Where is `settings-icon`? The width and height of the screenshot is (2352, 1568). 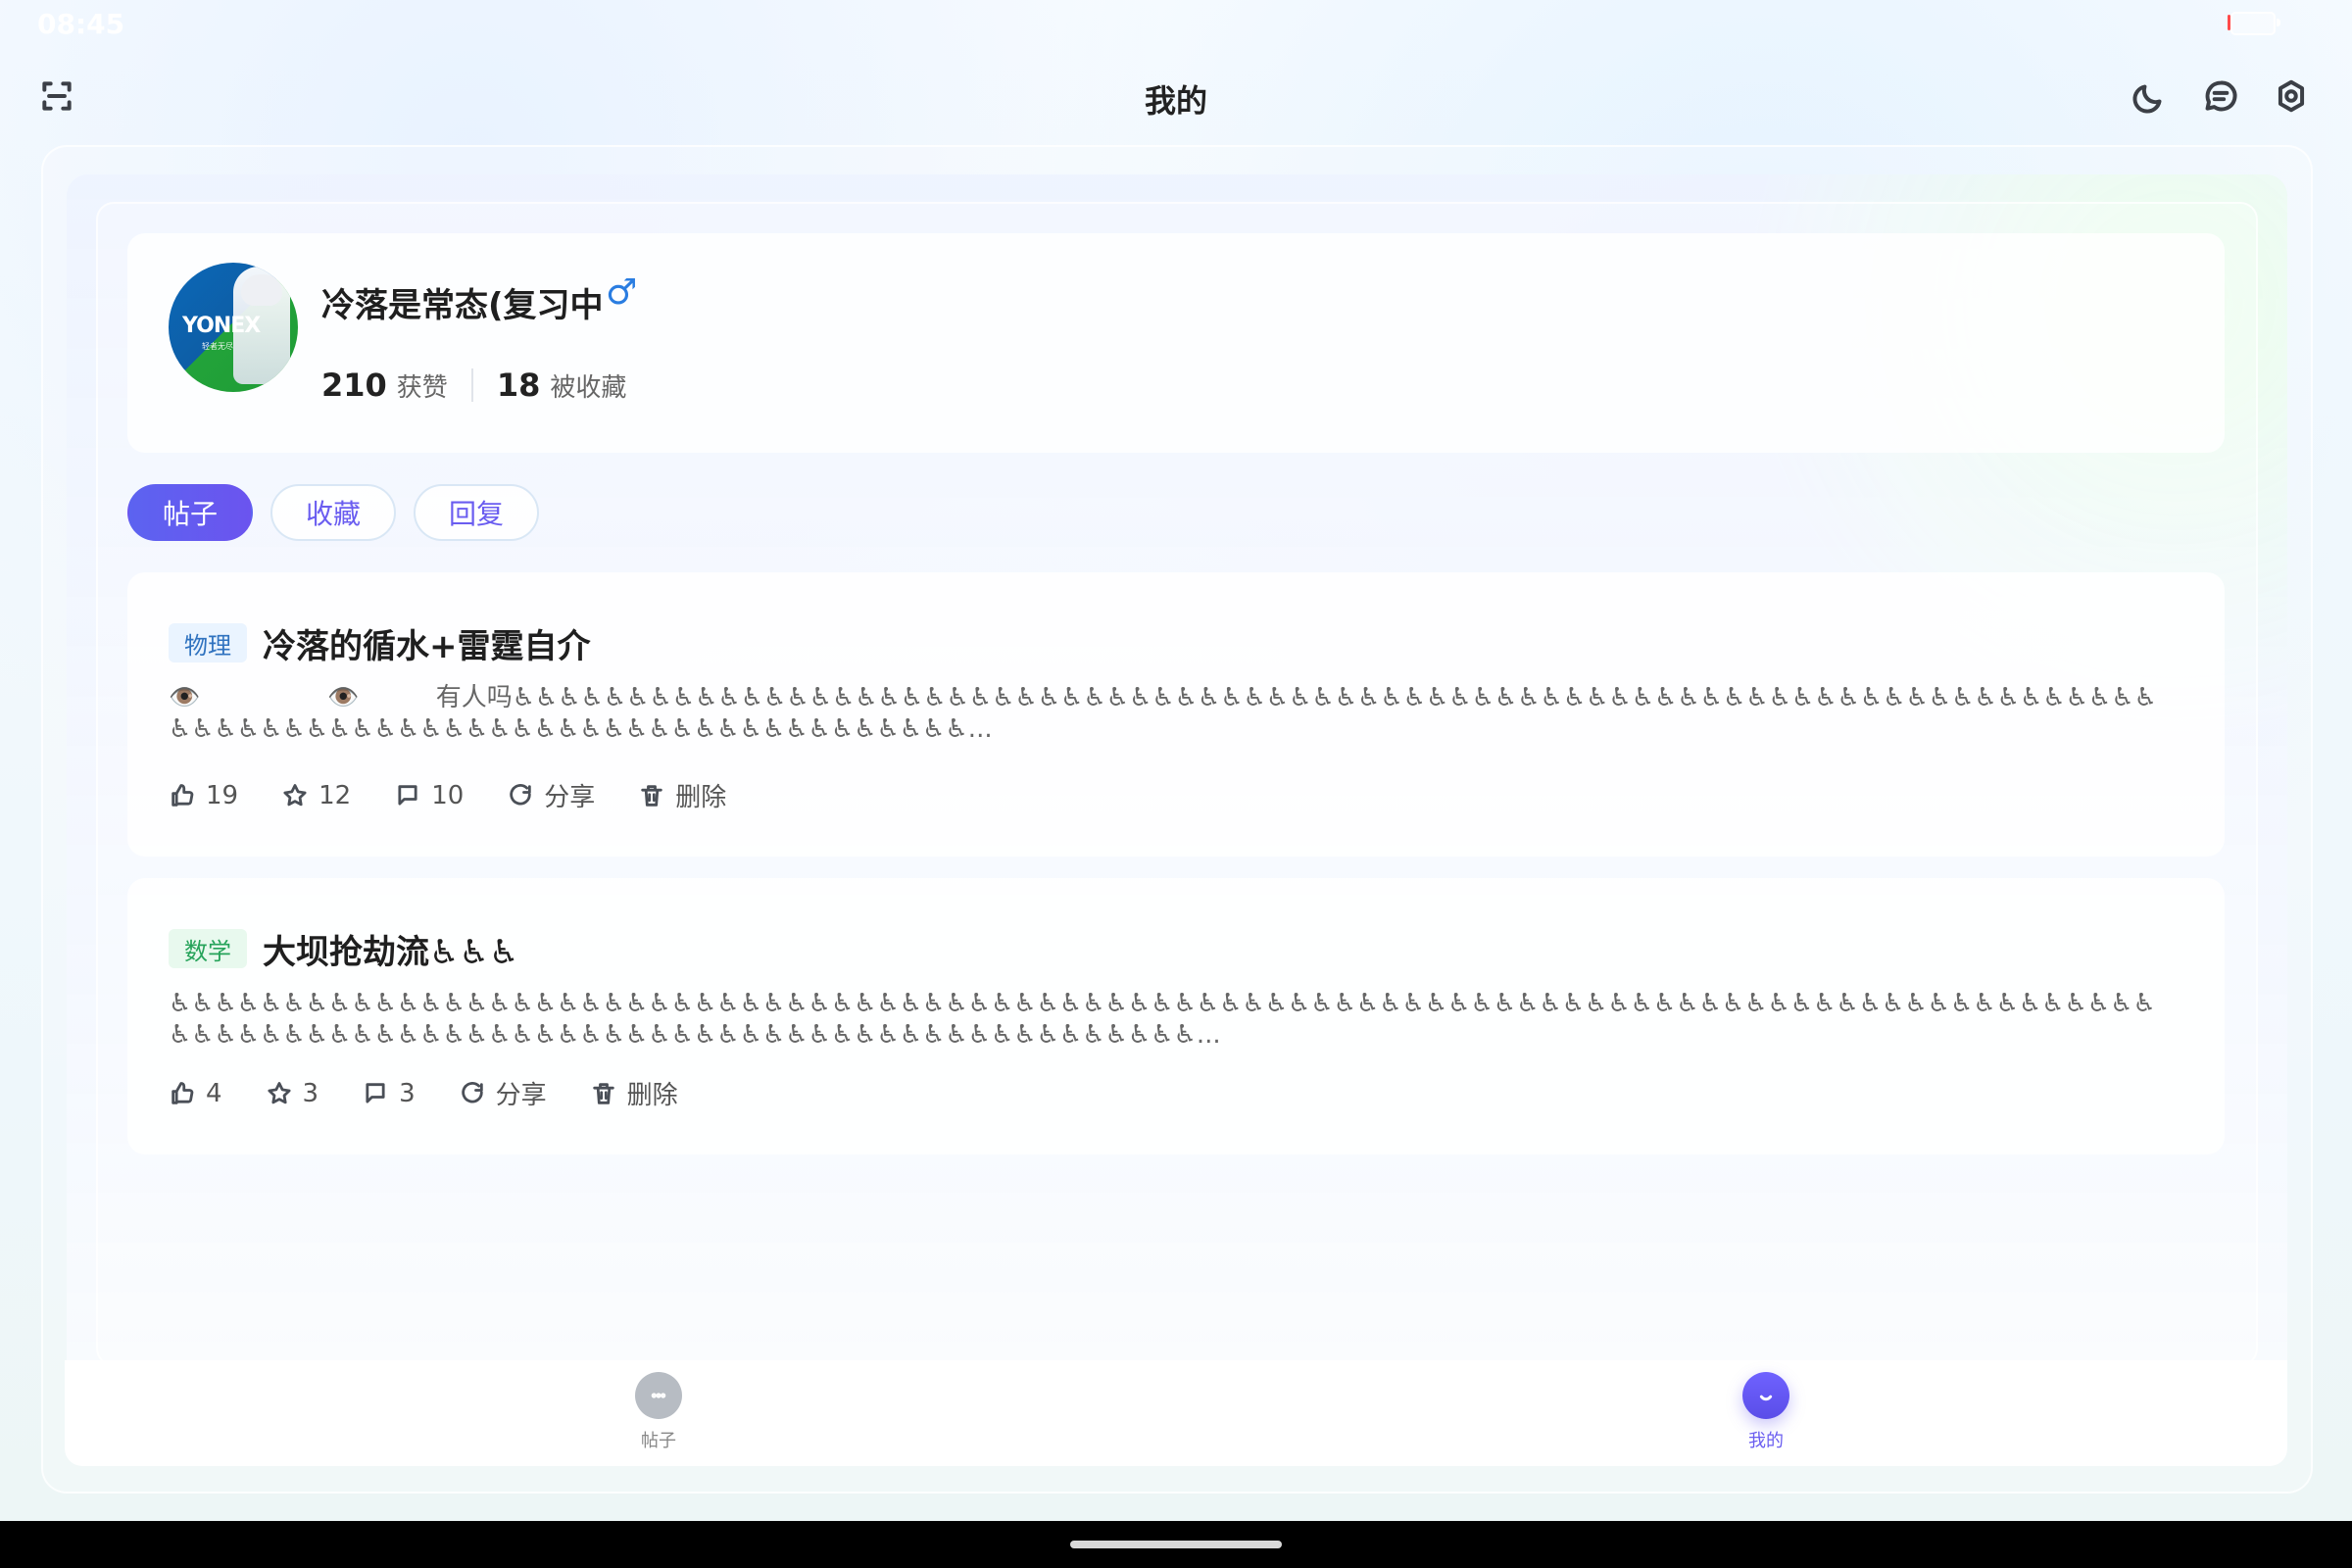 settings-icon is located at coordinates (2291, 96).